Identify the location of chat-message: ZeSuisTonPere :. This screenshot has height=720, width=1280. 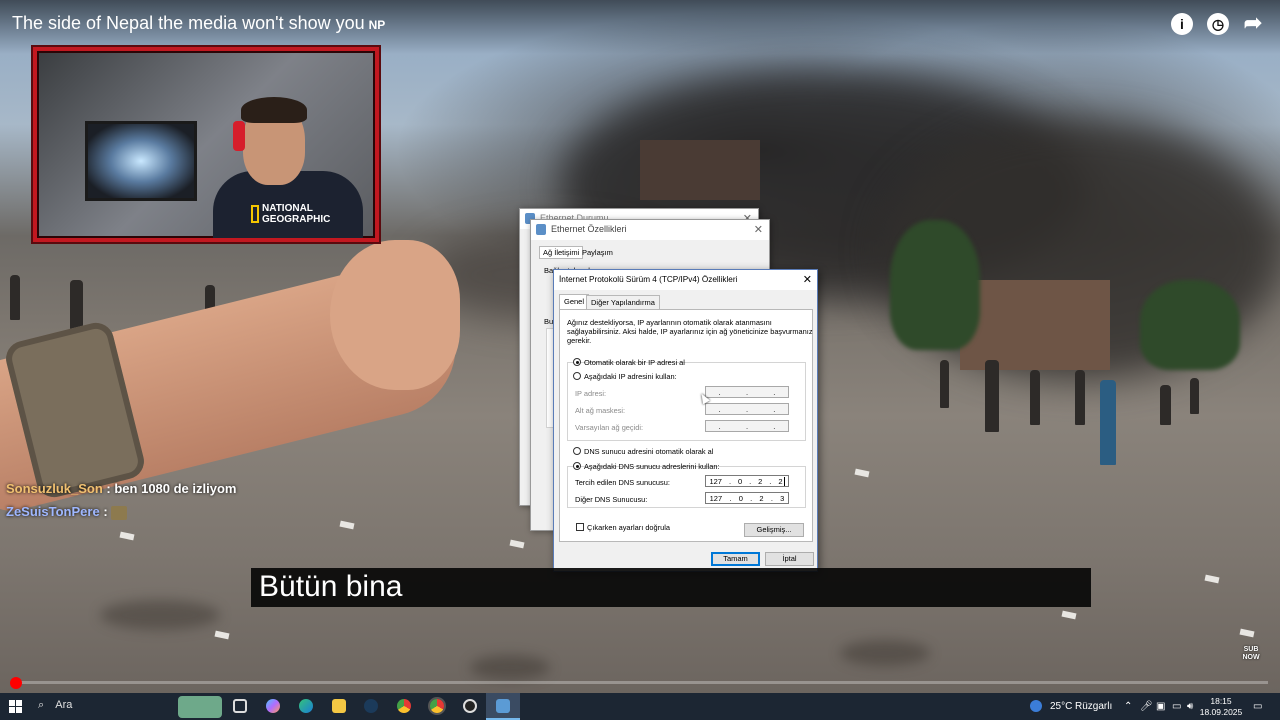
(67, 512).